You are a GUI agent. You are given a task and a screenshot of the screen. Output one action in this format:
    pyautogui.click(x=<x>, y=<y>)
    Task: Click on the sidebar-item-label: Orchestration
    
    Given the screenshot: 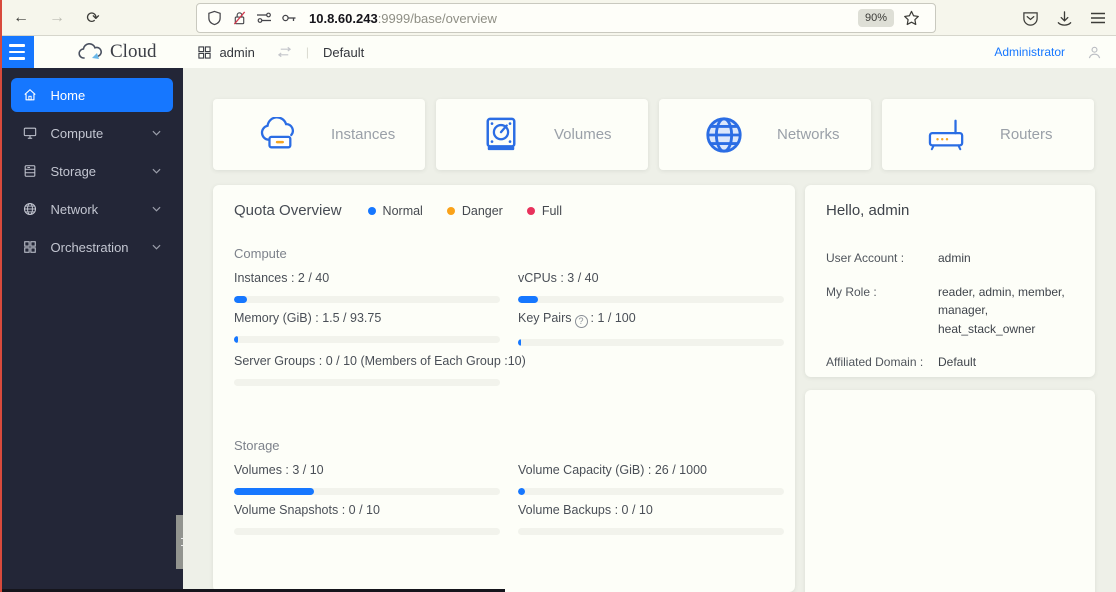 What is the action you would take?
    pyautogui.click(x=89, y=247)
    